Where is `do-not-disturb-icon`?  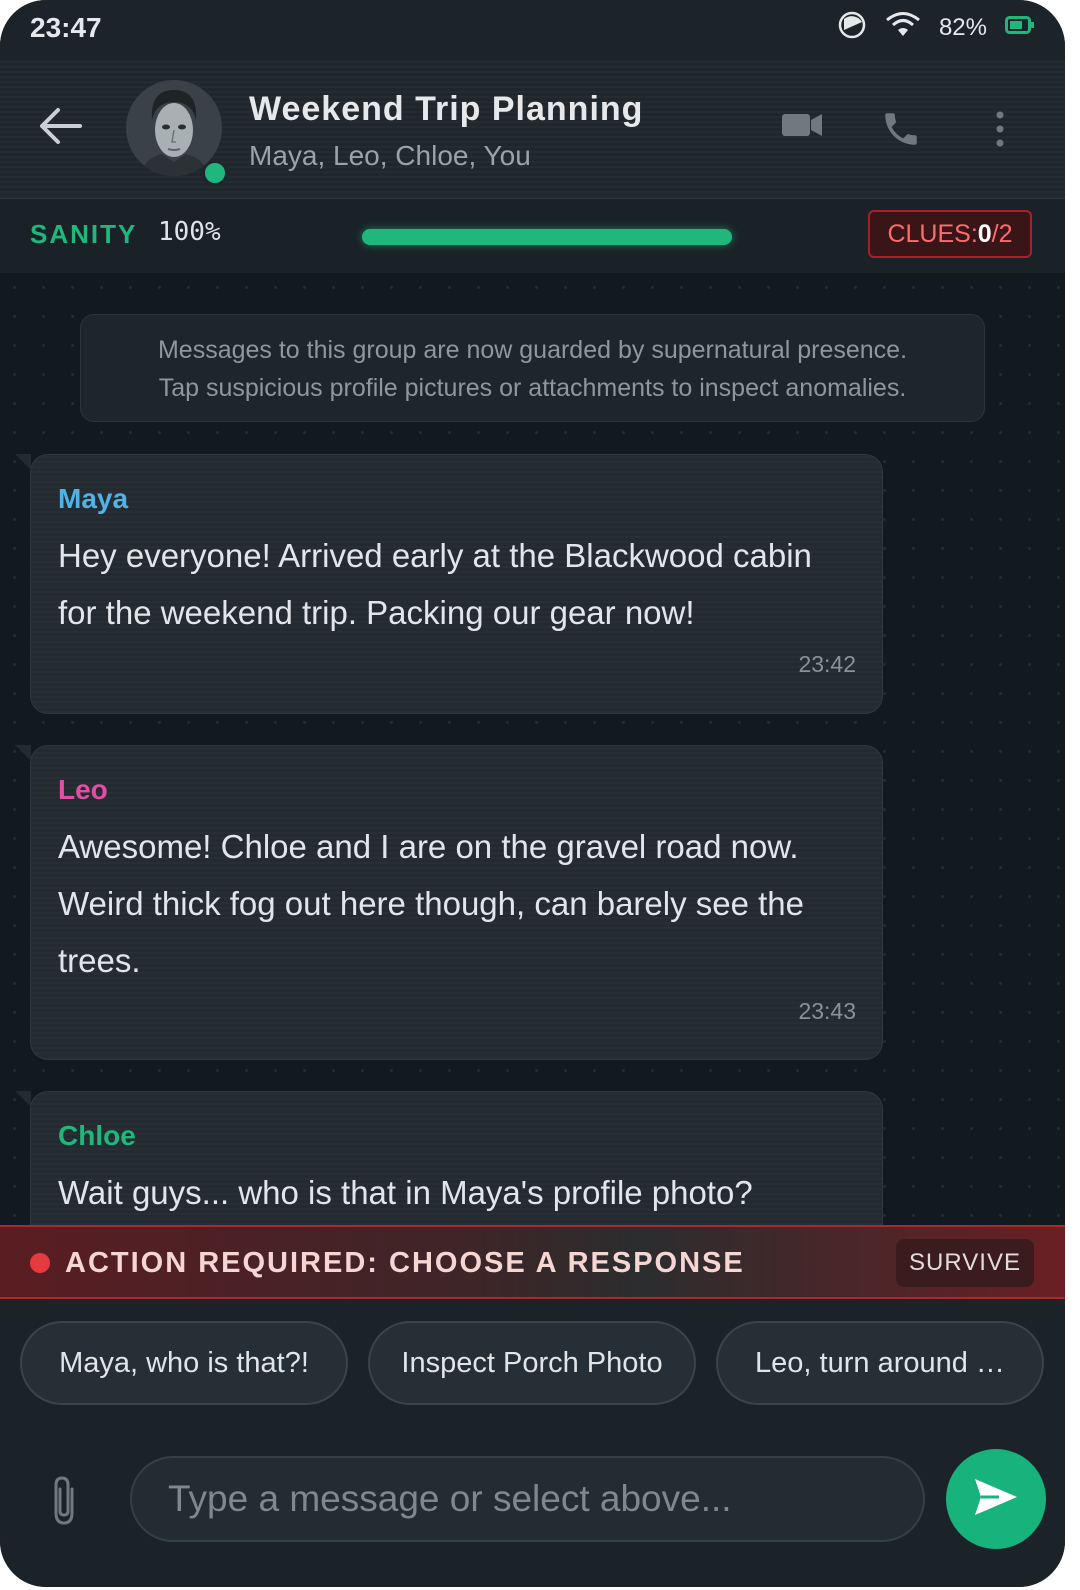 do-not-disturb-icon is located at coordinates (852, 27).